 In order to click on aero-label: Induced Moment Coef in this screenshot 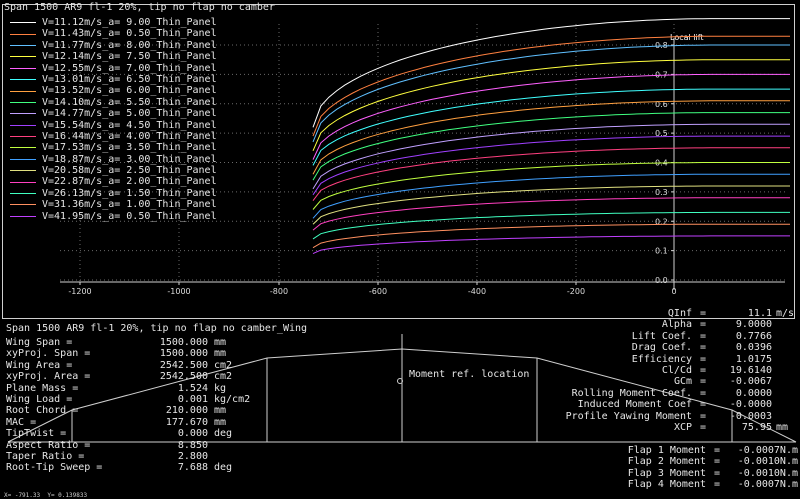, I will do `click(634, 405)`.